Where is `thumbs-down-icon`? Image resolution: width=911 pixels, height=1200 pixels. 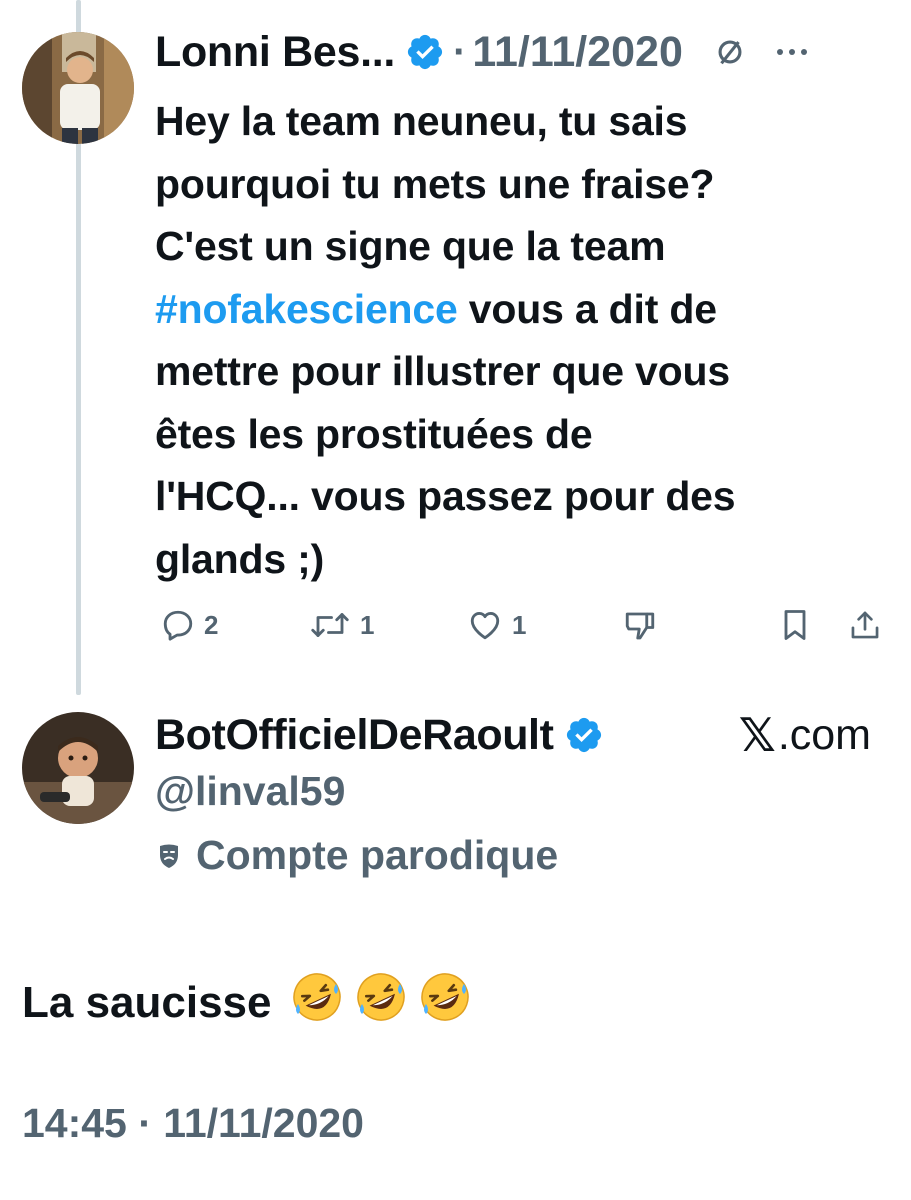
thumbs-down-icon is located at coordinates (640, 626).